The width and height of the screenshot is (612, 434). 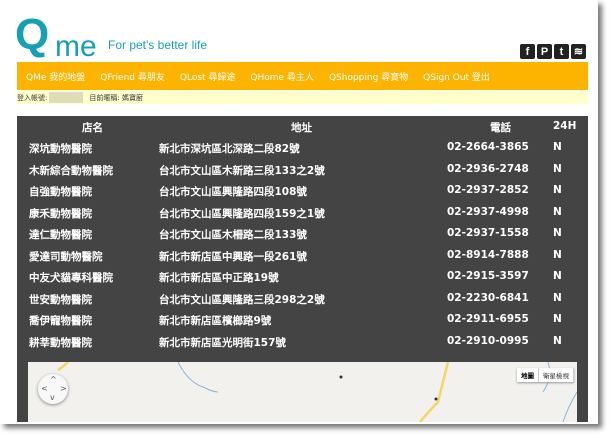 What do you see at coordinates (488, 190) in the screenshot?
I see `clinic-phone: 02-2937-2852` at bounding box center [488, 190].